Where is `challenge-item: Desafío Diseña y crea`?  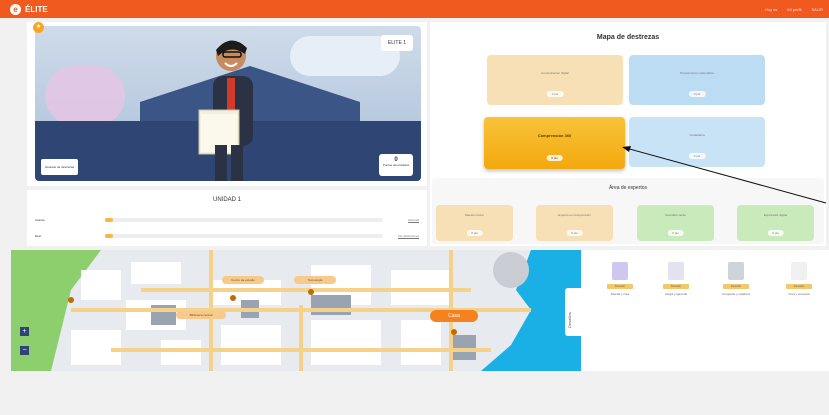
challenge-item: Desafío Diseña y crea is located at coordinates (620, 279).